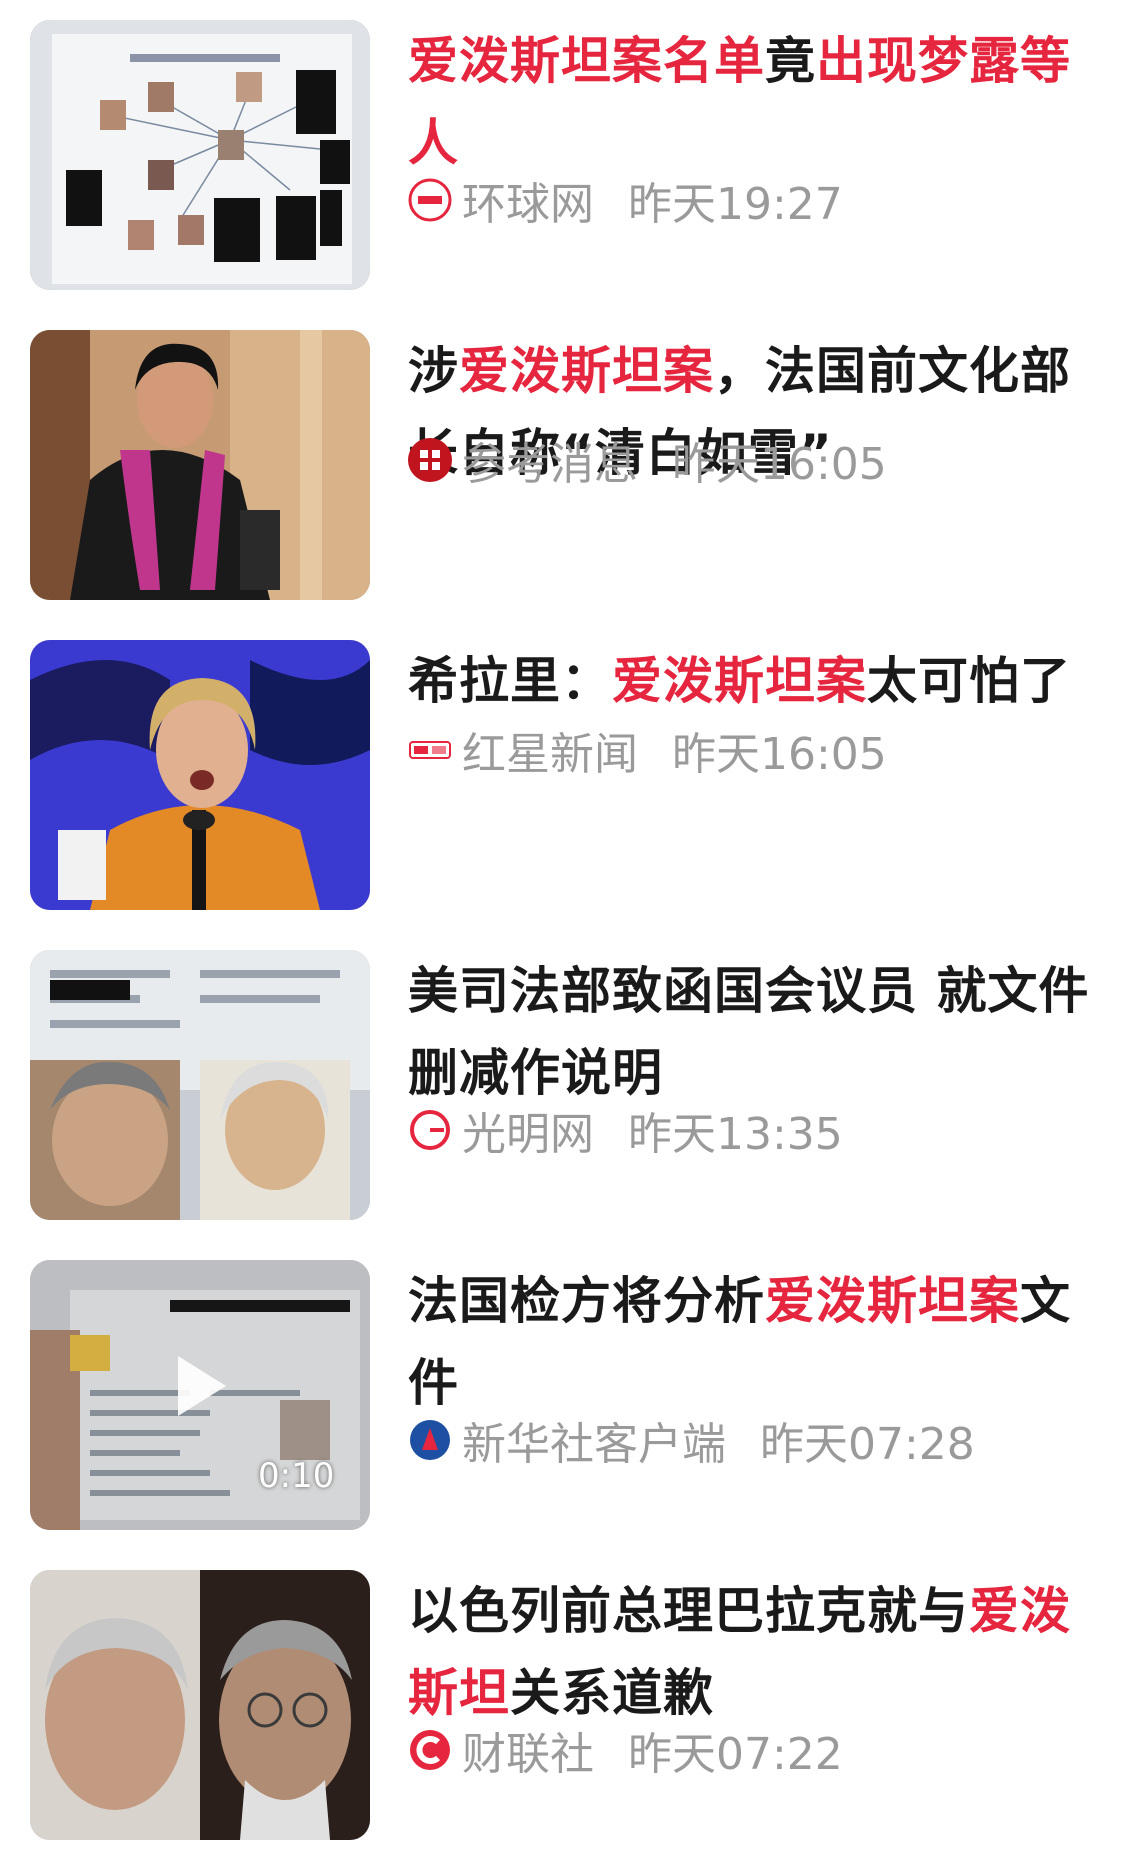 The height and width of the screenshot is (1870, 1133). Describe the element at coordinates (735, 1754) in the screenshot. I see `news-time: 昨天07:22` at that location.